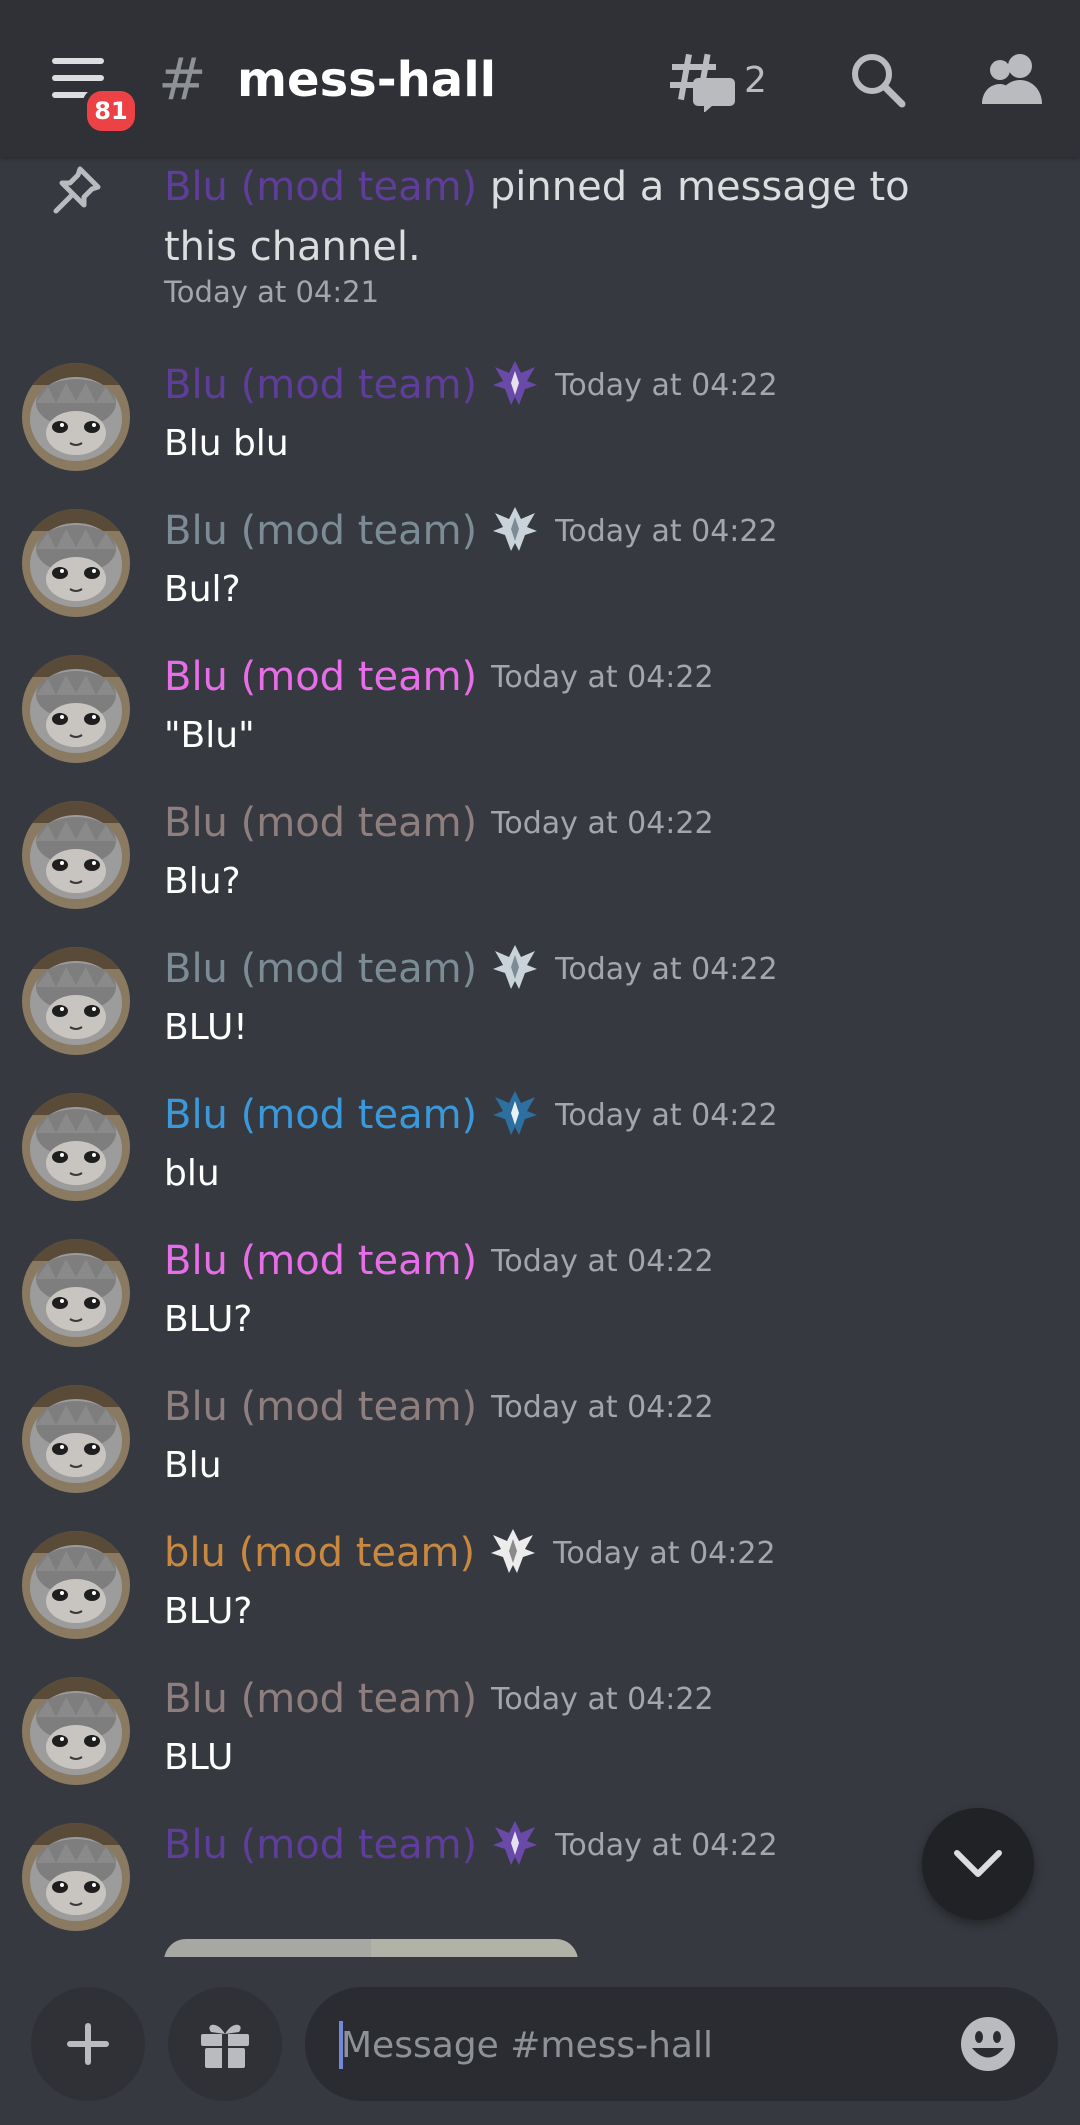 The height and width of the screenshot is (2125, 1080). What do you see at coordinates (540, 1600) in the screenshot?
I see `message-row: blu (mod team) Today at 04:22 BLU?` at bounding box center [540, 1600].